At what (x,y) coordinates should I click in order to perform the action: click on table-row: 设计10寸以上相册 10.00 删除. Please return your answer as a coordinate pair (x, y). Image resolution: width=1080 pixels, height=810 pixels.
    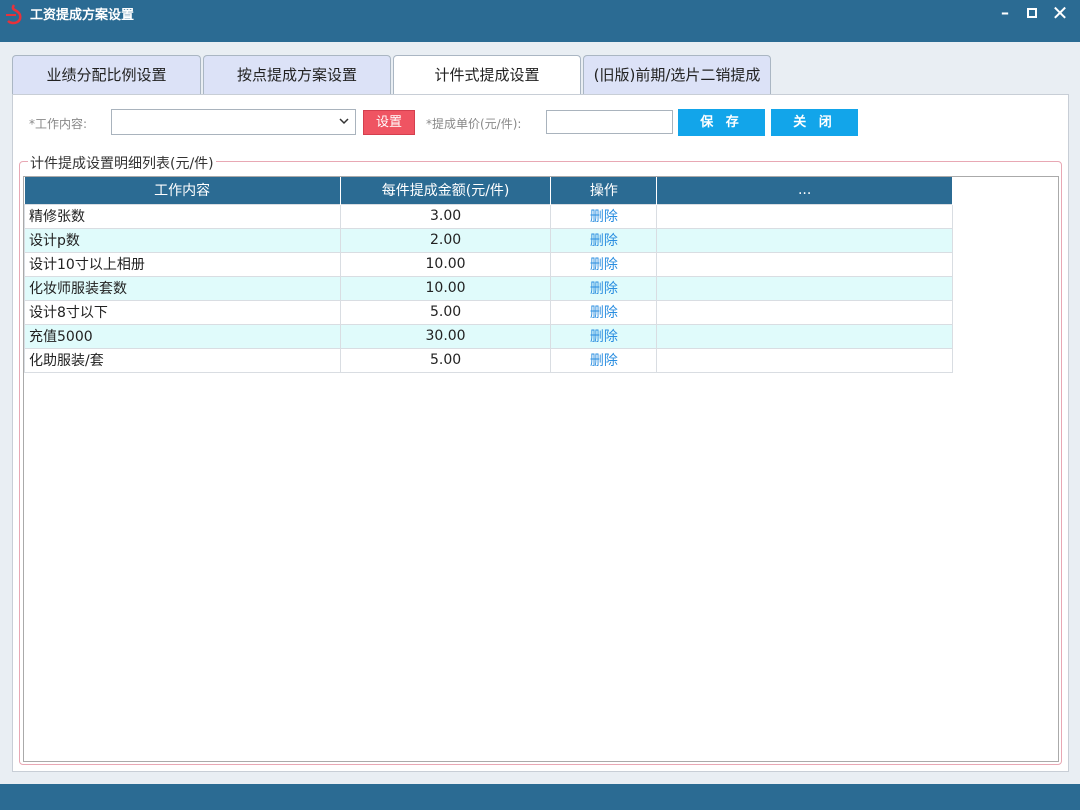
    Looking at the image, I should click on (488, 264).